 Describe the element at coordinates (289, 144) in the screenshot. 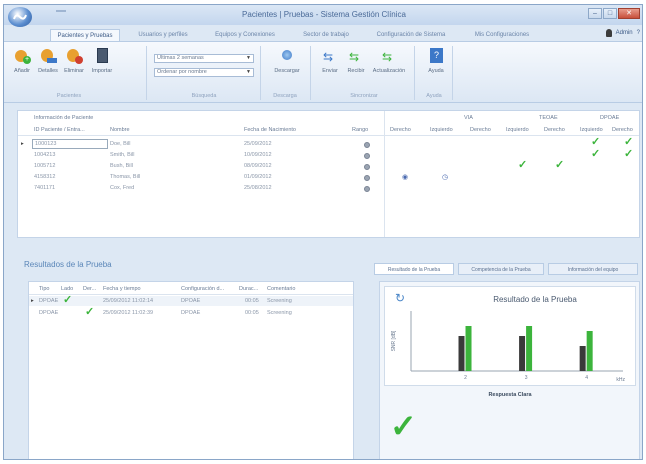

I see `row-0-dob: 25/09/2012` at that location.